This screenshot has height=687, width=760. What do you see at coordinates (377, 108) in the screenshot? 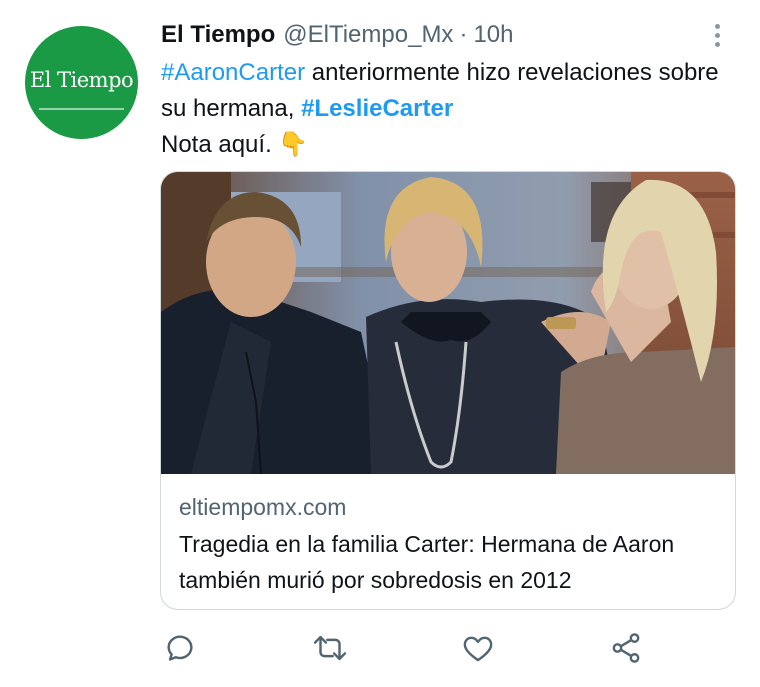
I see `hashtag-lesliecarter: #LeslieCarter` at bounding box center [377, 108].